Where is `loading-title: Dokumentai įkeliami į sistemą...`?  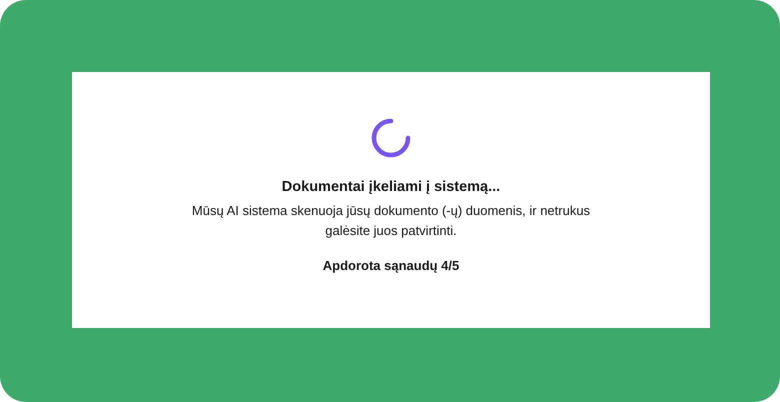 loading-title: Dokumentai įkeliami į sistemą... is located at coordinates (391, 187).